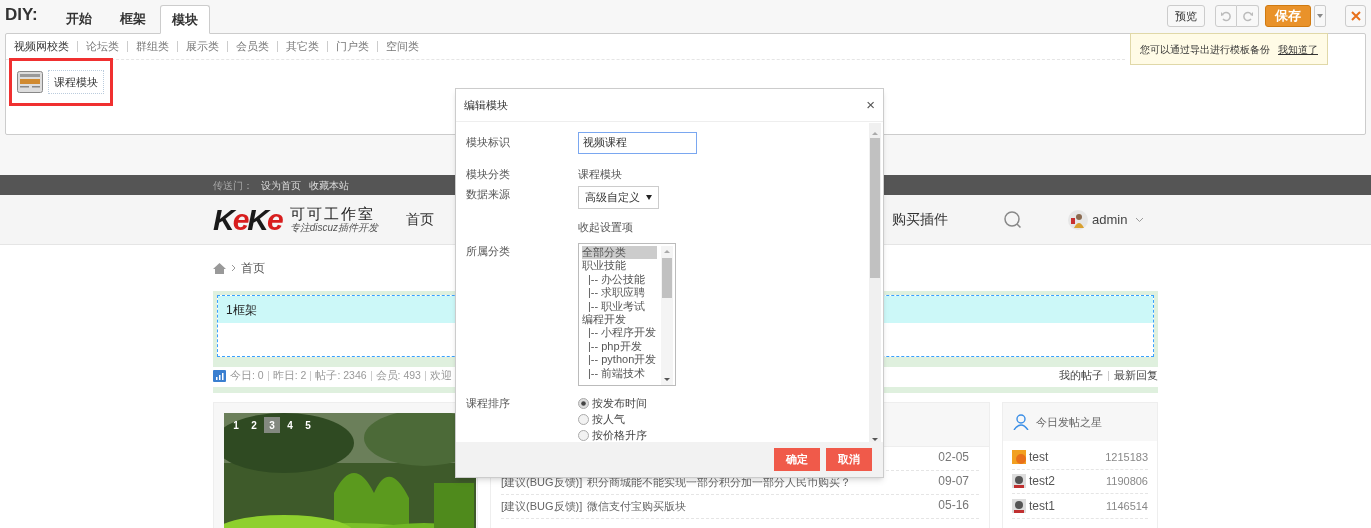 This screenshot has height=528, width=1371. I want to click on category-link: 门户类, so click(352, 46).